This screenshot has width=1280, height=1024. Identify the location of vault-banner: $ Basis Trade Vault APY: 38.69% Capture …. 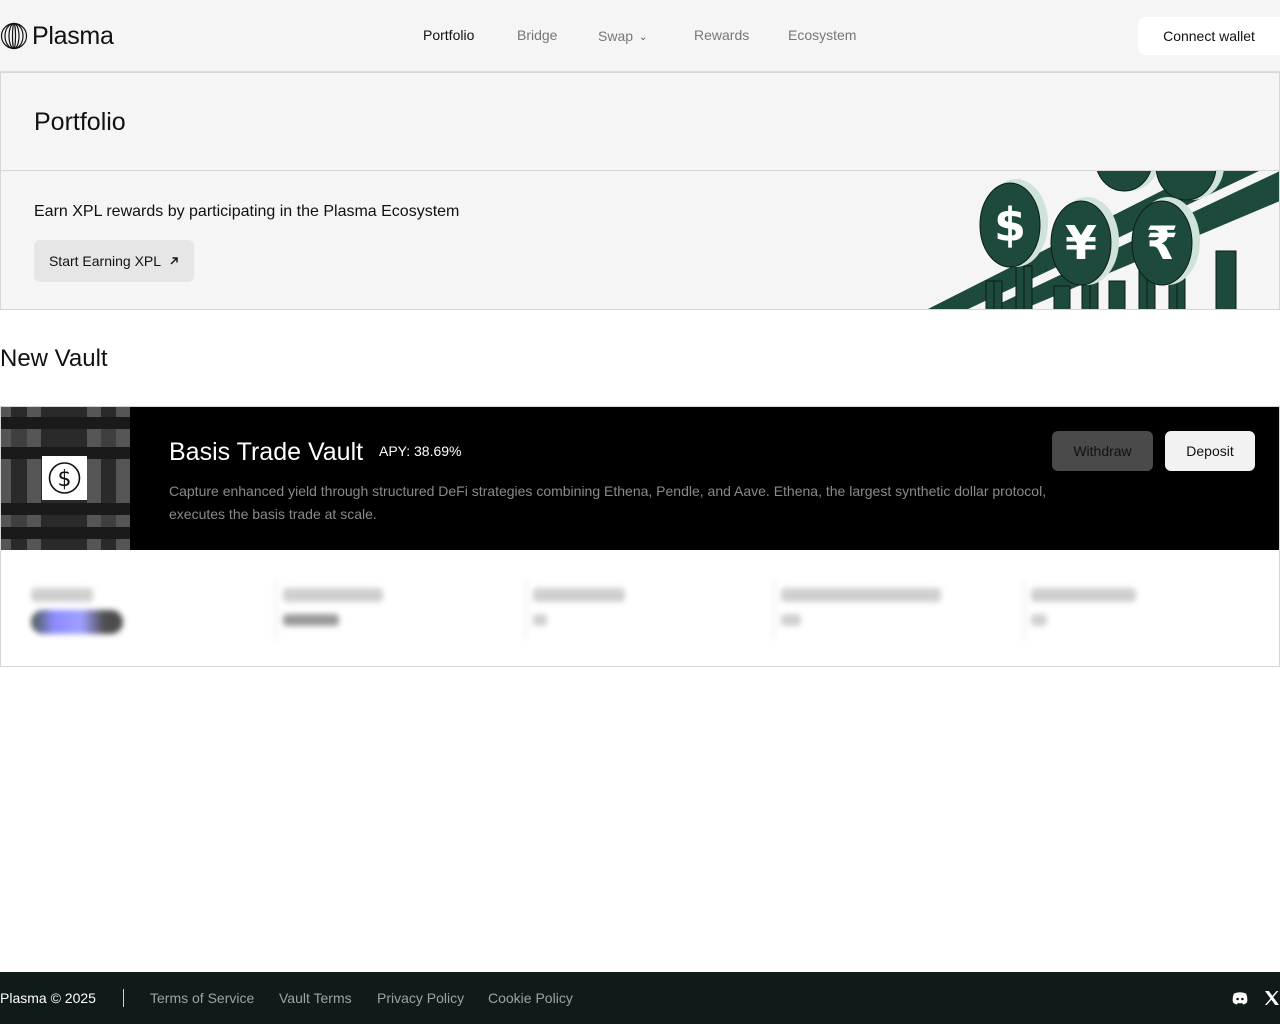
(640, 478).